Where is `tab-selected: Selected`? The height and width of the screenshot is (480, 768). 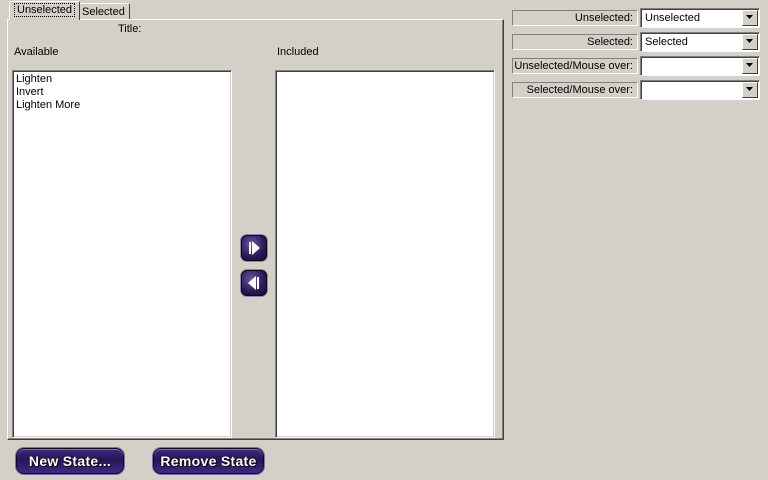 tab-selected: Selected is located at coordinates (103, 11).